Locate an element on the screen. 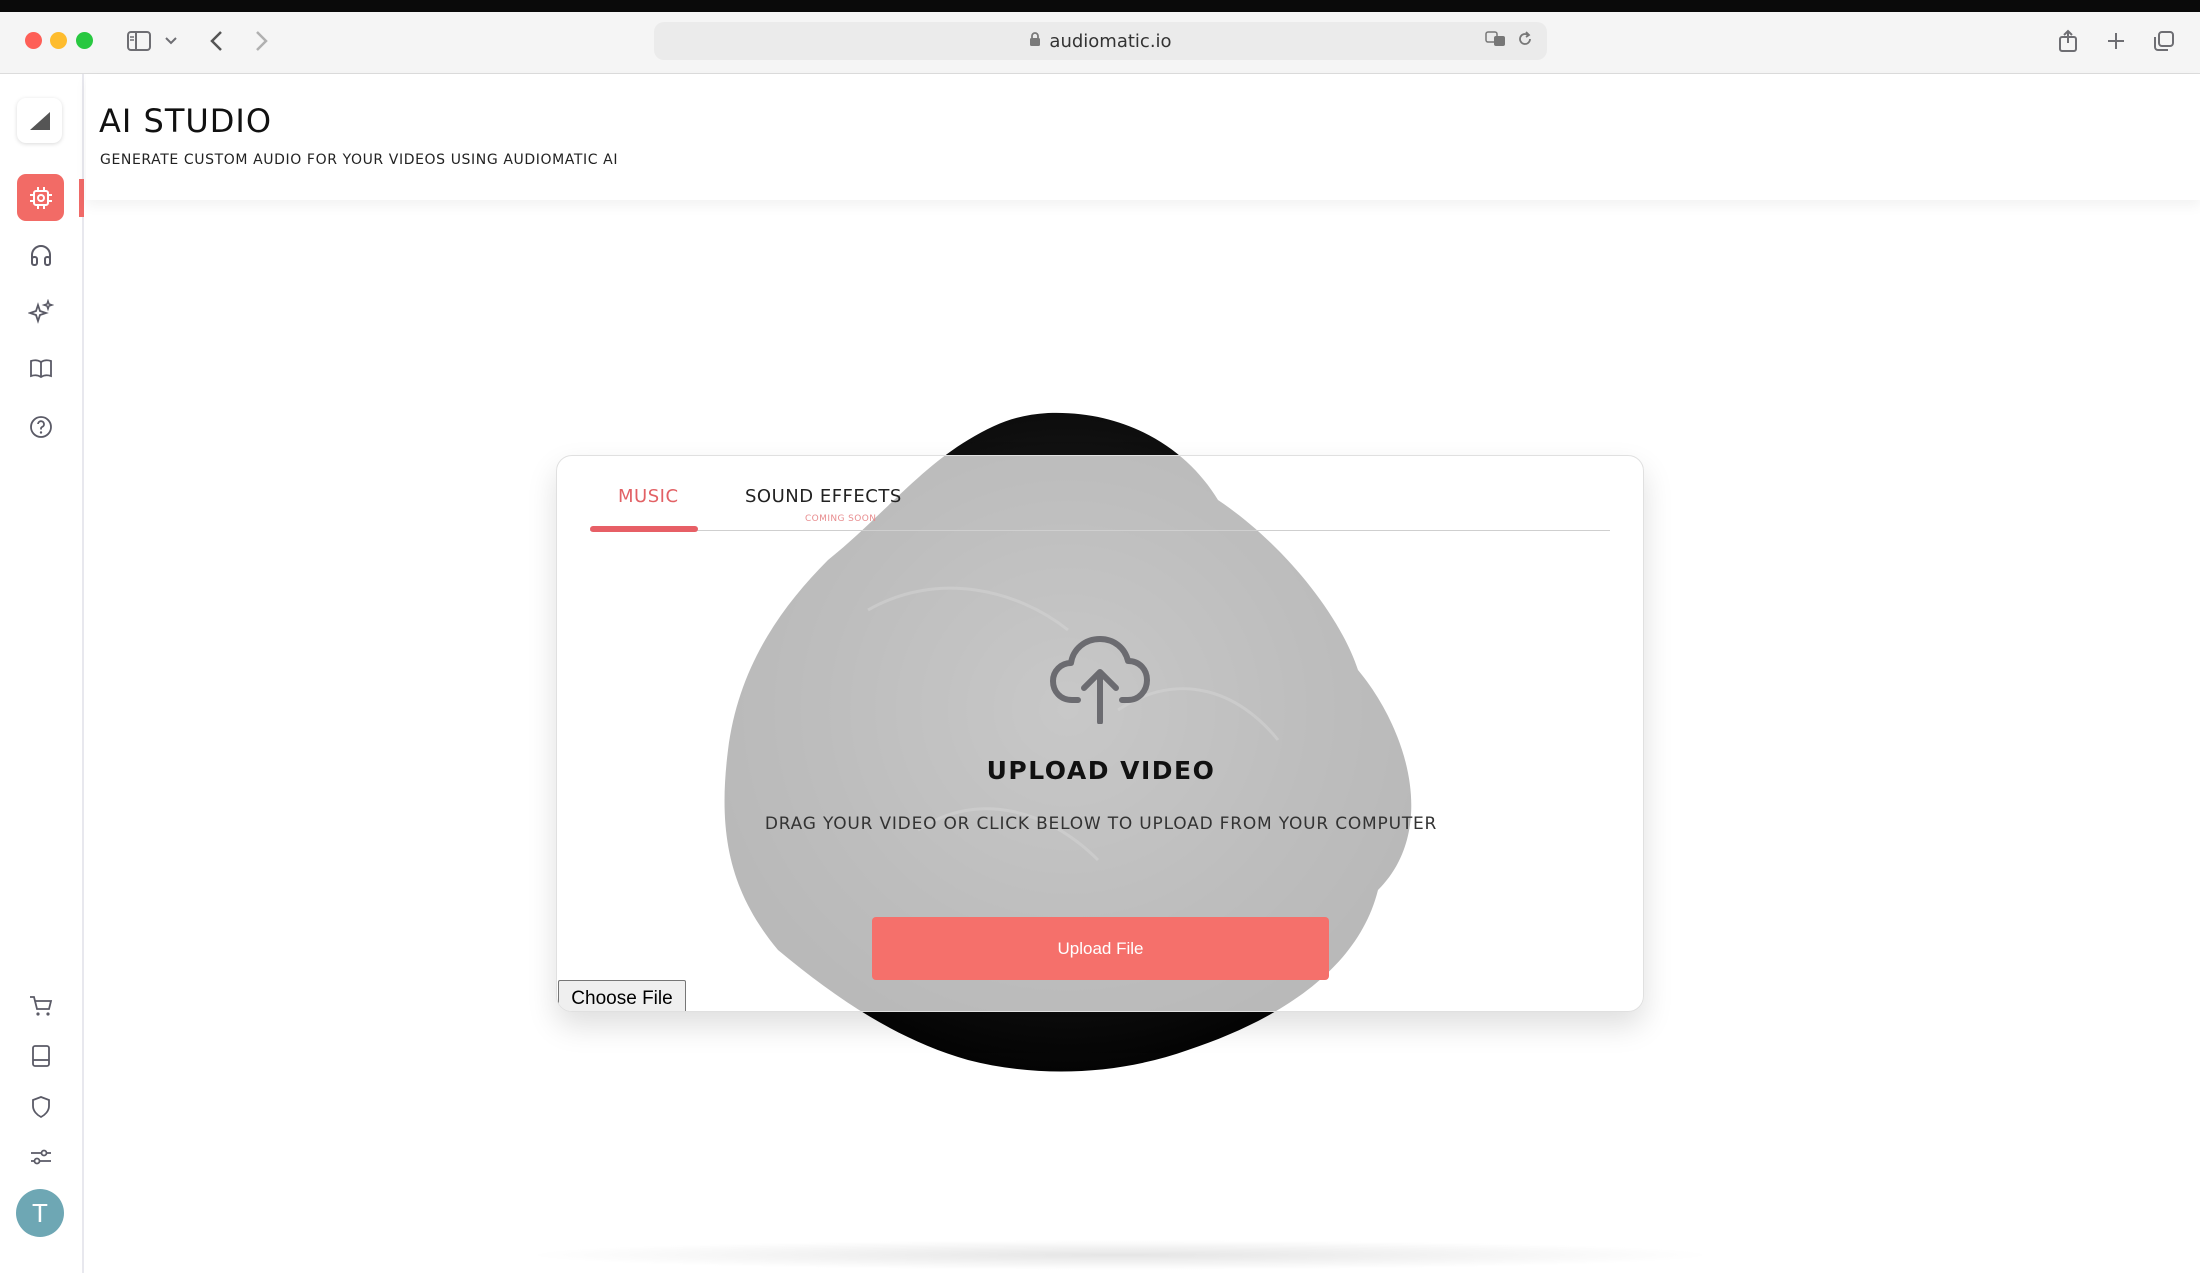 This screenshot has width=2200, height=1273. sidebar-item-listen is located at coordinates (40, 254).